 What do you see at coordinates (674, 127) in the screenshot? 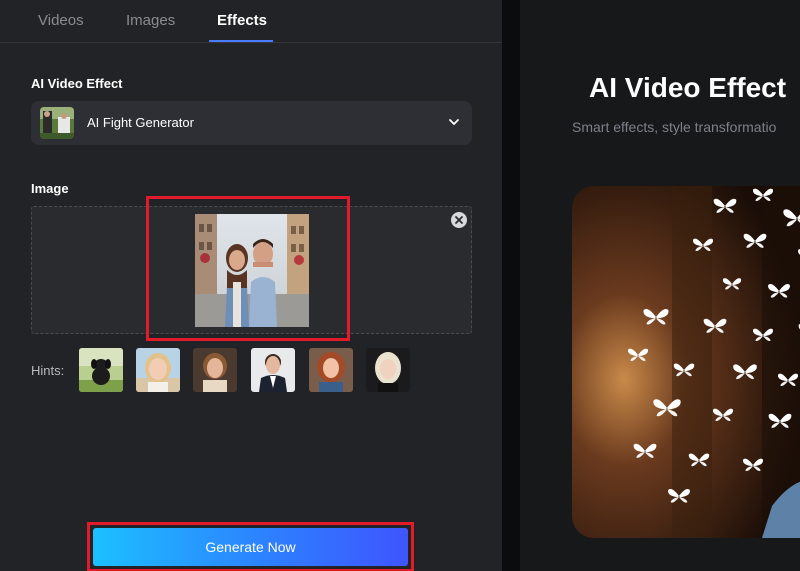
I see `preview-subtitle: Smart effects, style transformatio` at bounding box center [674, 127].